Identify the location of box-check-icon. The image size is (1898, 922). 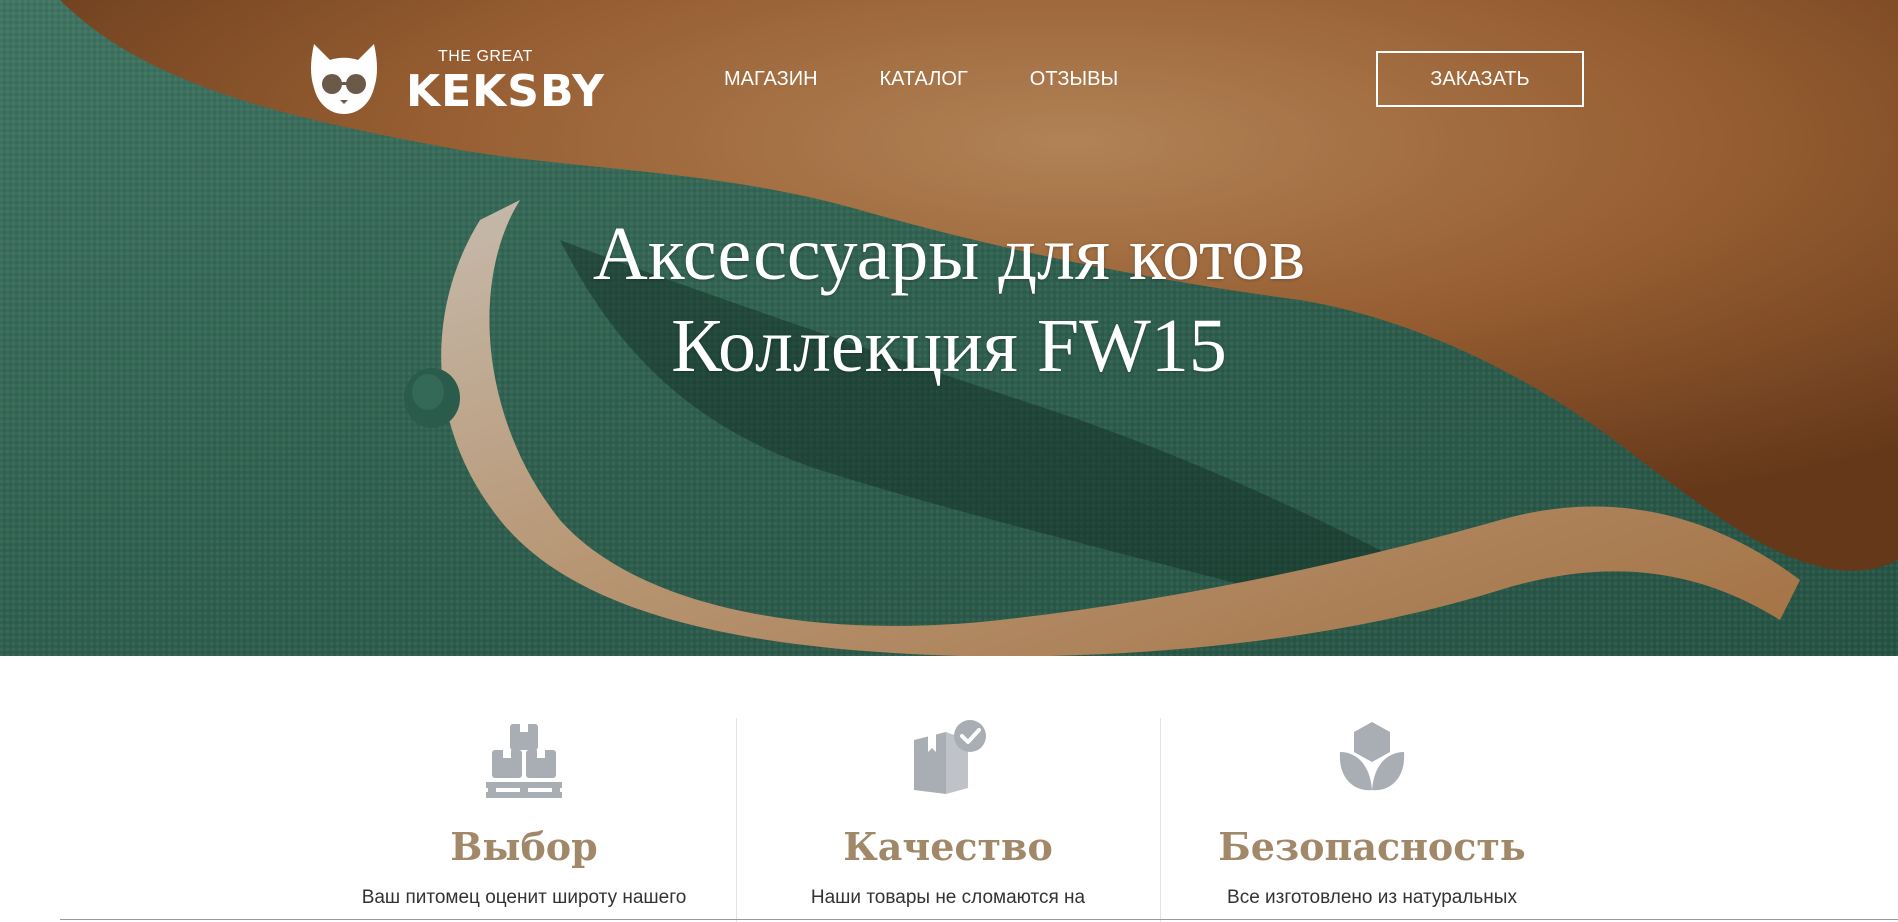
(950, 757).